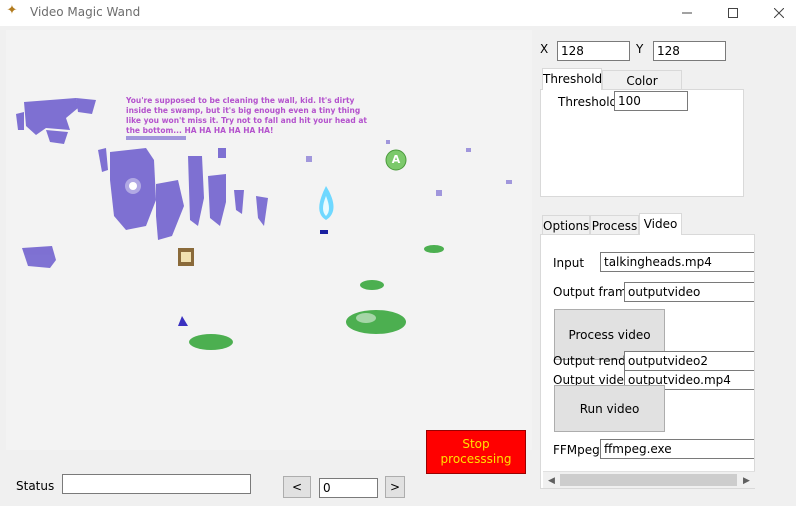 This screenshot has height=506, width=796. I want to click on tab-video: Video, so click(660, 224).